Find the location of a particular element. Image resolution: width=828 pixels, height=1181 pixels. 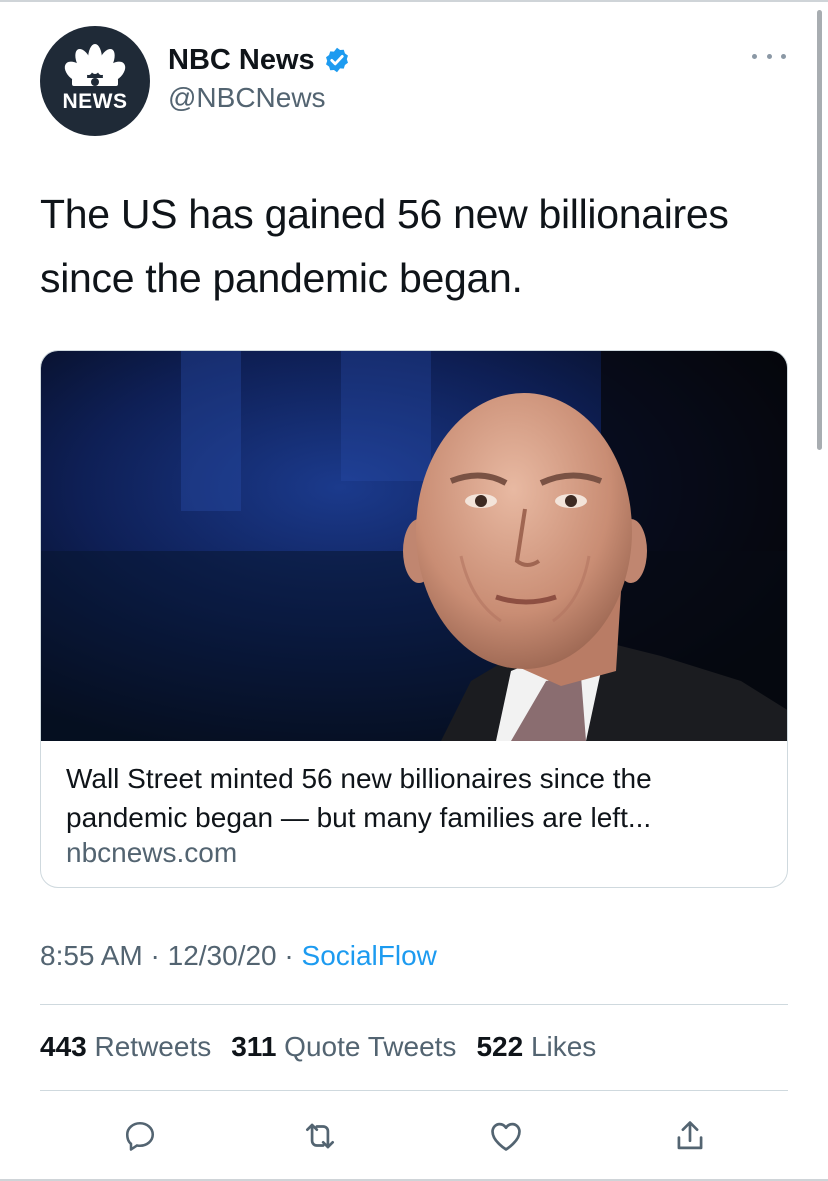

more-options-button is located at coordinates (769, 56).